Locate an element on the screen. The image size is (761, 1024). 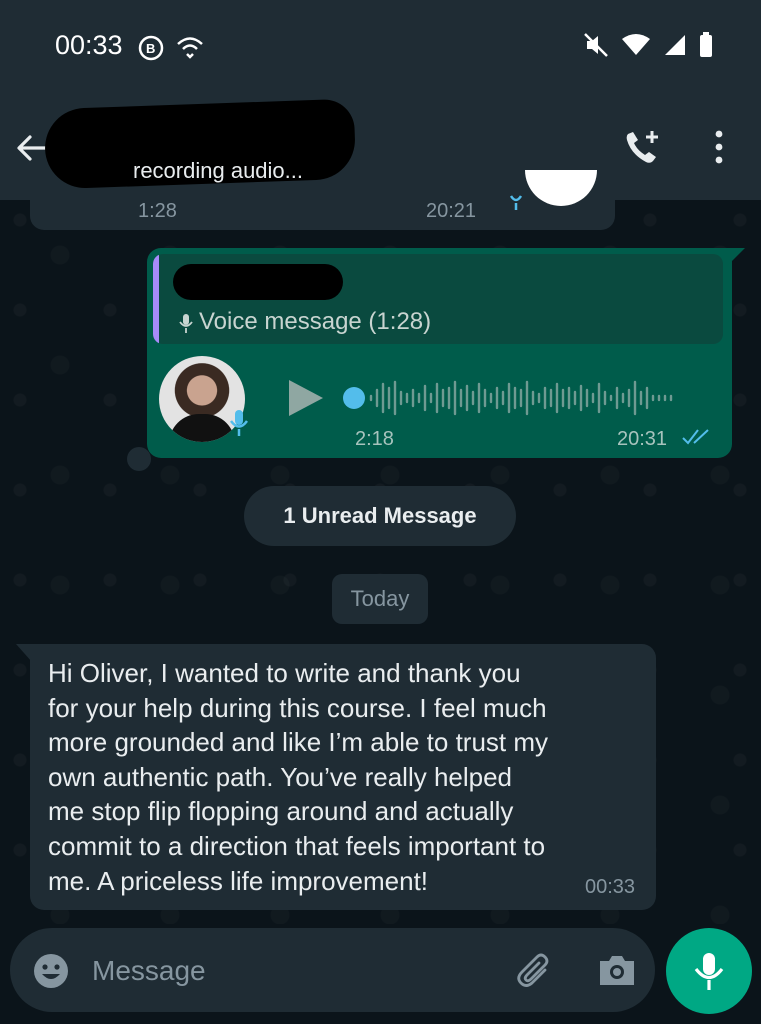
previous-time: 20:21 is located at coordinates (451, 211).